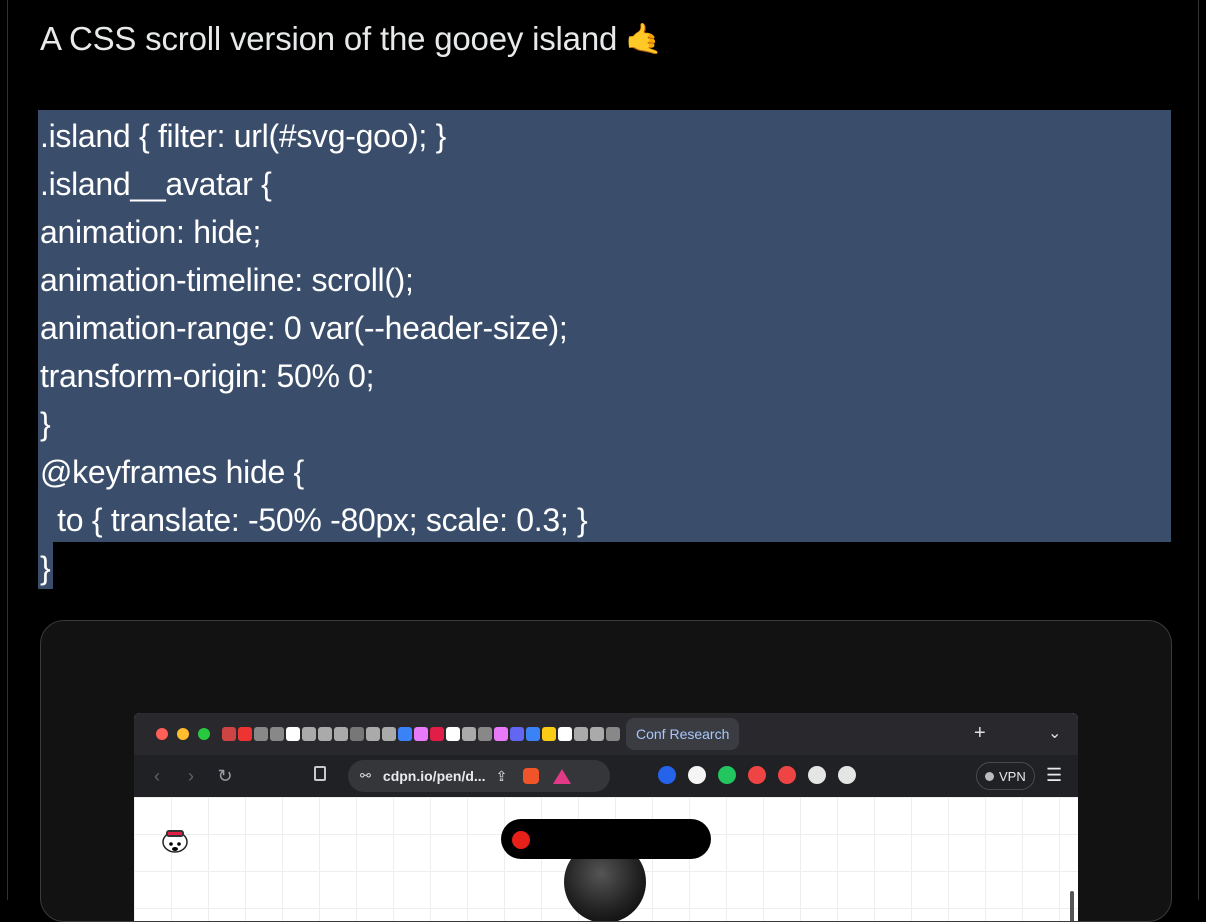 This screenshot has width=1206, height=922. I want to click on tab-conf-research: Conf Research, so click(683, 734).